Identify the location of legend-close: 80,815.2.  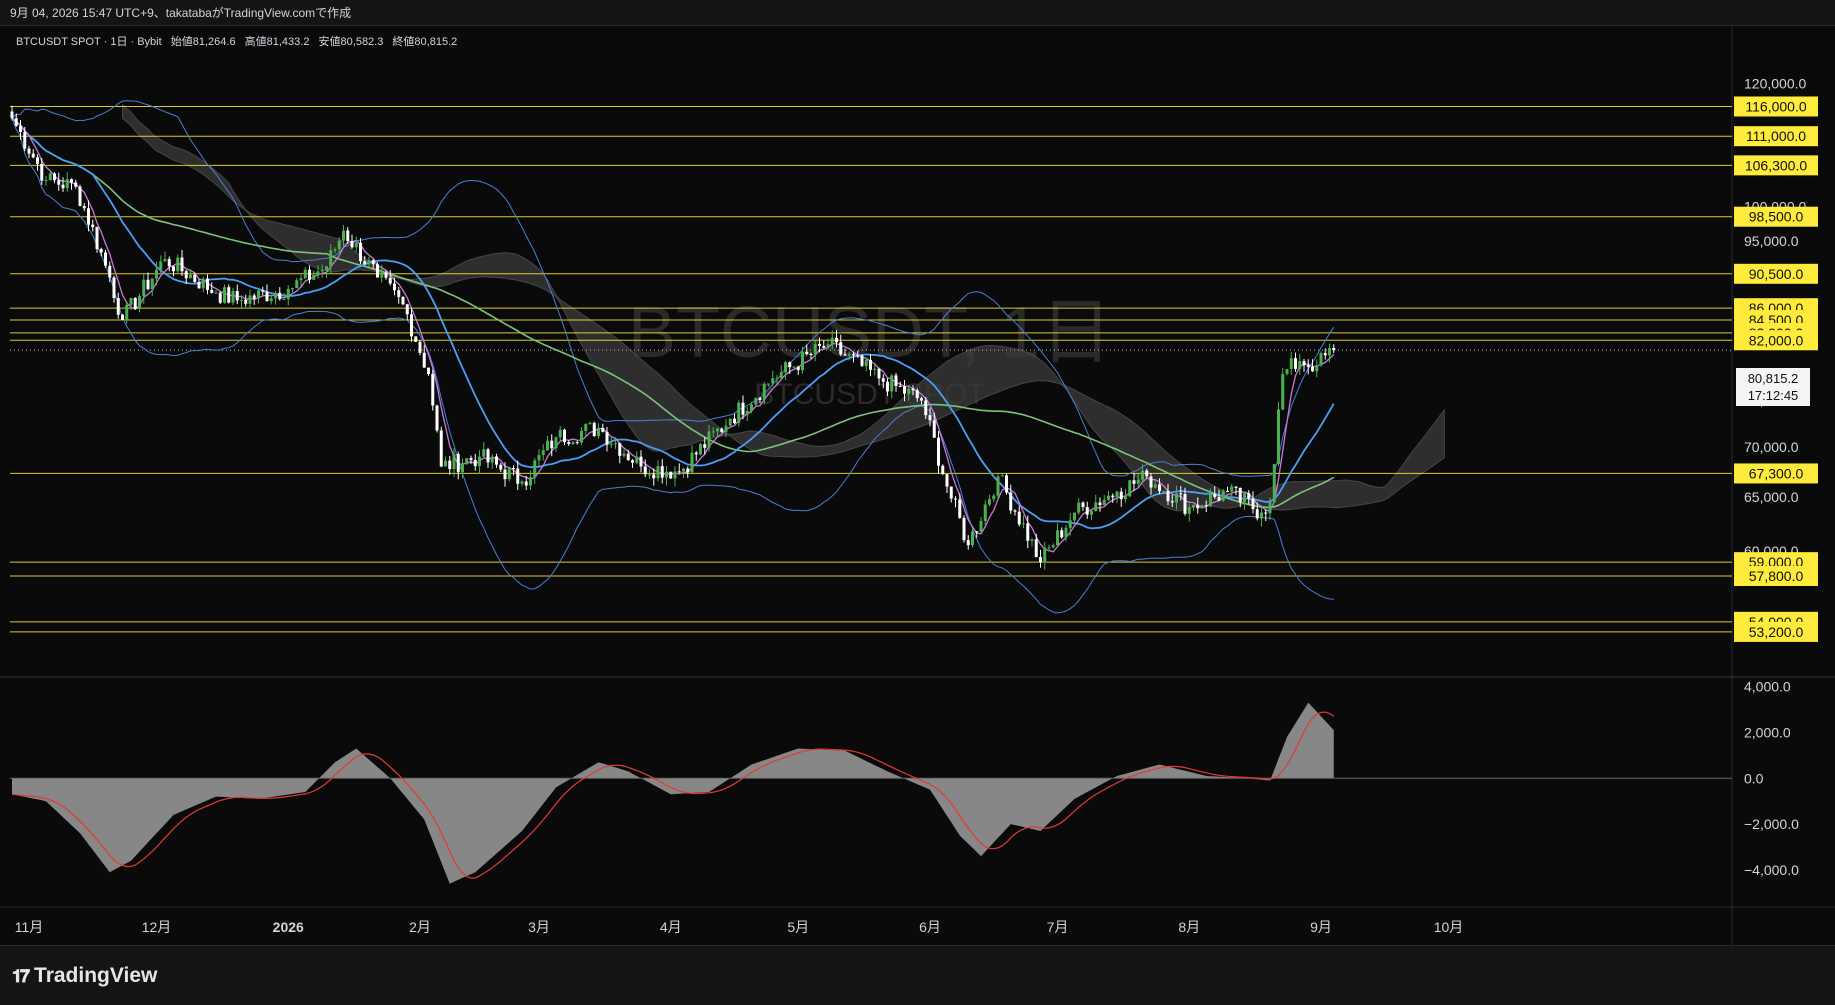
(435, 42).